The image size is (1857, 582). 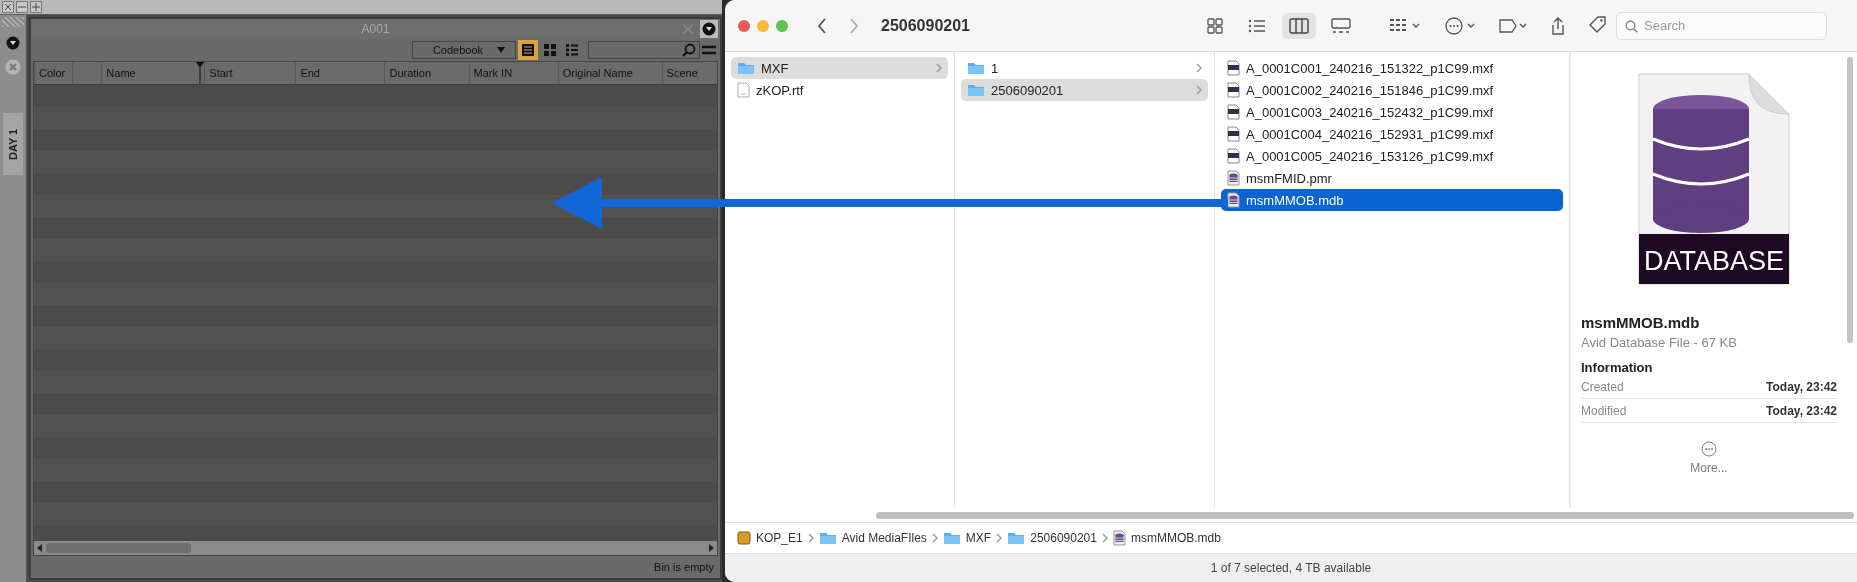 I want to click on info-label: Modified, so click(x=1604, y=411).